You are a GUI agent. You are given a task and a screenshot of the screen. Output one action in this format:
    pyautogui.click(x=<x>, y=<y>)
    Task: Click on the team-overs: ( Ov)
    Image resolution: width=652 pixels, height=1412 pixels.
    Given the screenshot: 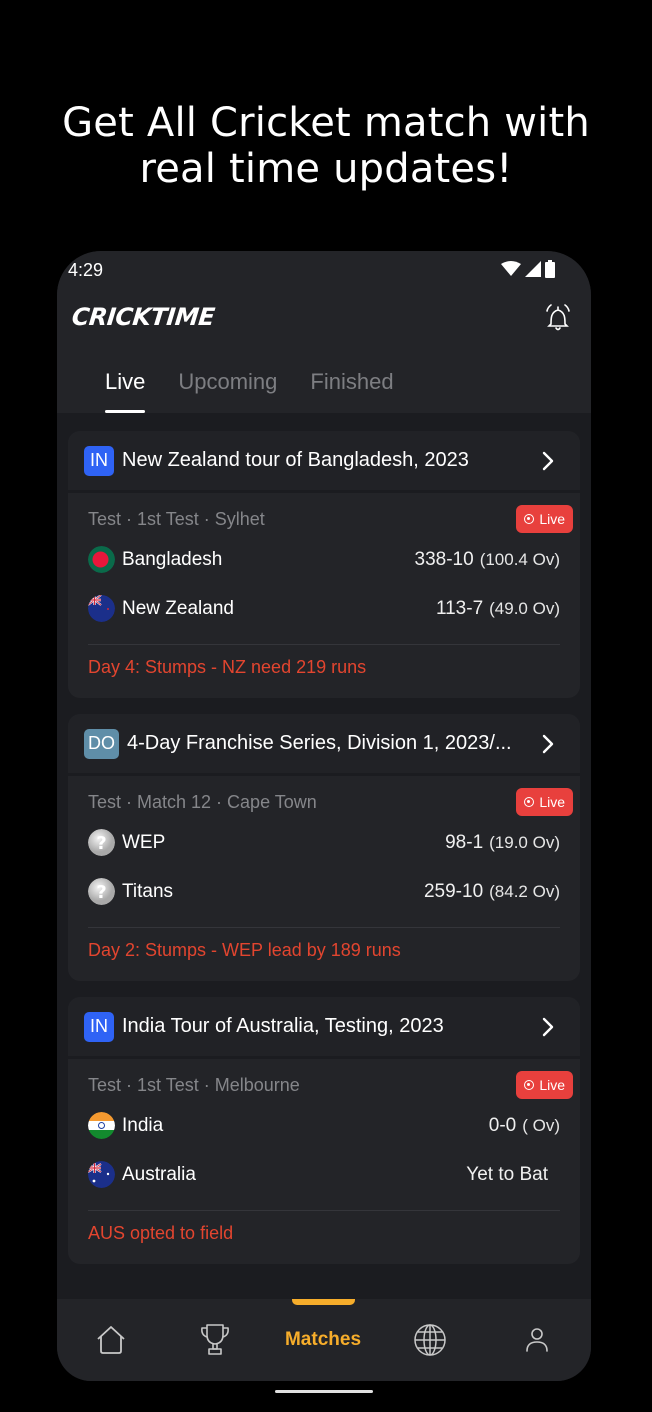 What is the action you would take?
    pyautogui.click(x=541, y=1125)
    